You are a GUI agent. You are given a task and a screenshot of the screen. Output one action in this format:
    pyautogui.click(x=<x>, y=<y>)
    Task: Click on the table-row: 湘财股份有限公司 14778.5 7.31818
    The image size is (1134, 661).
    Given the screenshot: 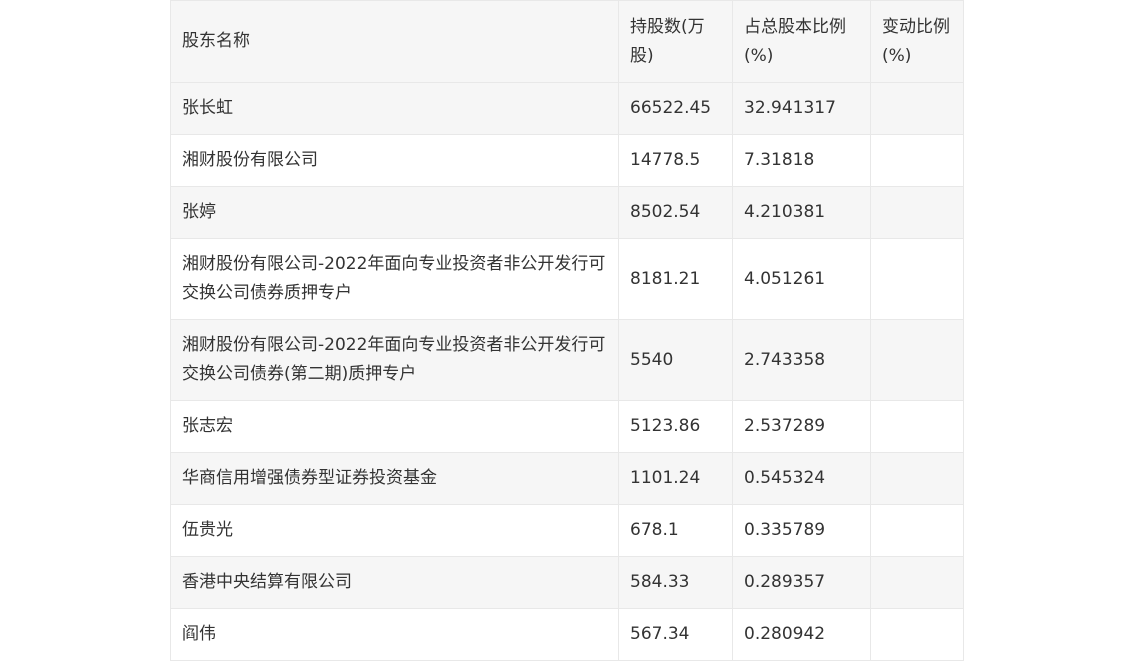 What is the action you would take?
    pyautogui.click(x=567, y=160)
    